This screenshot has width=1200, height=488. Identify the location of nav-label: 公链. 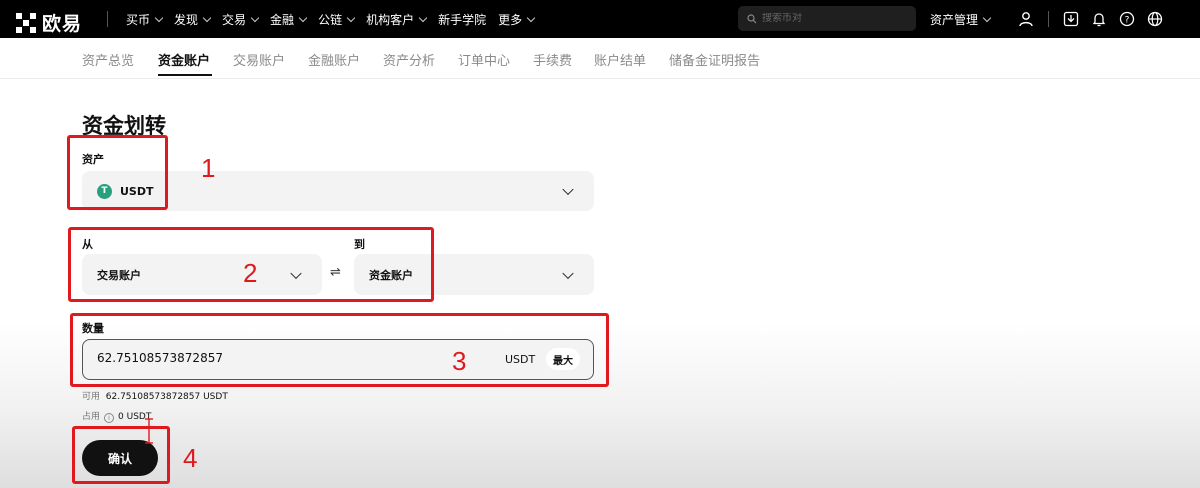
(330, 19).